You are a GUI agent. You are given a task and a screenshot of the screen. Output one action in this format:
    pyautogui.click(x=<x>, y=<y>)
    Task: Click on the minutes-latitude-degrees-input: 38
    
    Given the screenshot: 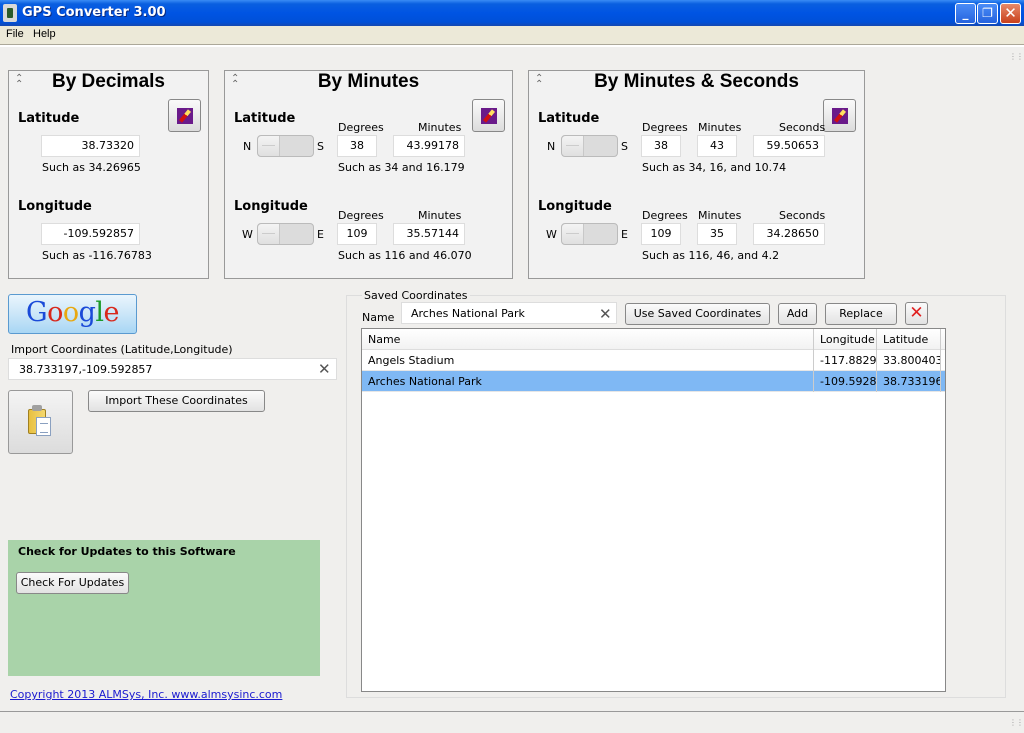 What is the action you would take?
    pyautogui.click(x=357, y=146)
    